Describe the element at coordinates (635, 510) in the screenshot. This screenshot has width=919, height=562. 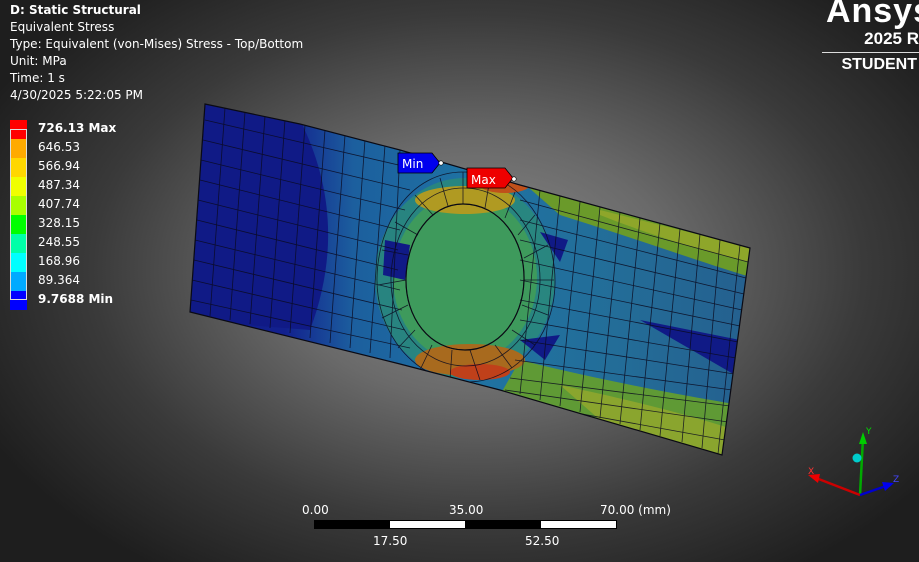
I see `scale-tick-label: 70.00 (mm)` at that location.